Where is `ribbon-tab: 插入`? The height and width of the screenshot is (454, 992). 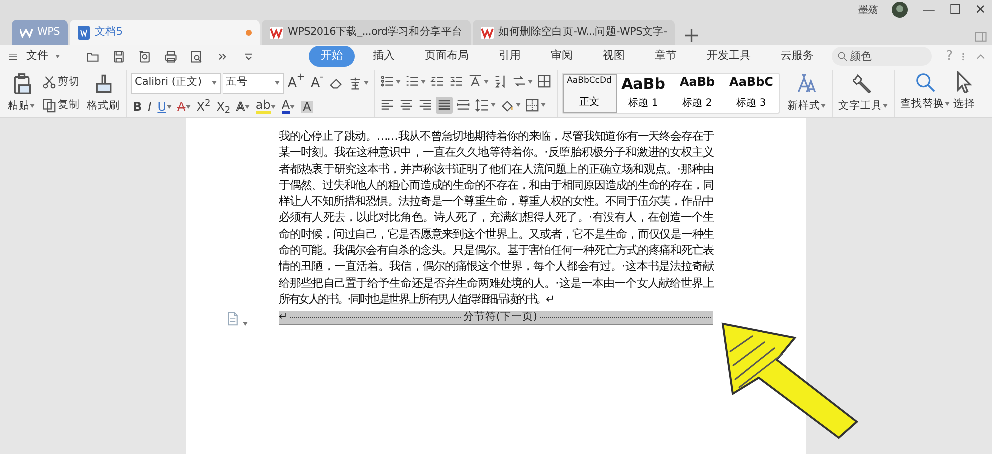
ribbon-tab: 插入 is located at coordinates (384, 56).